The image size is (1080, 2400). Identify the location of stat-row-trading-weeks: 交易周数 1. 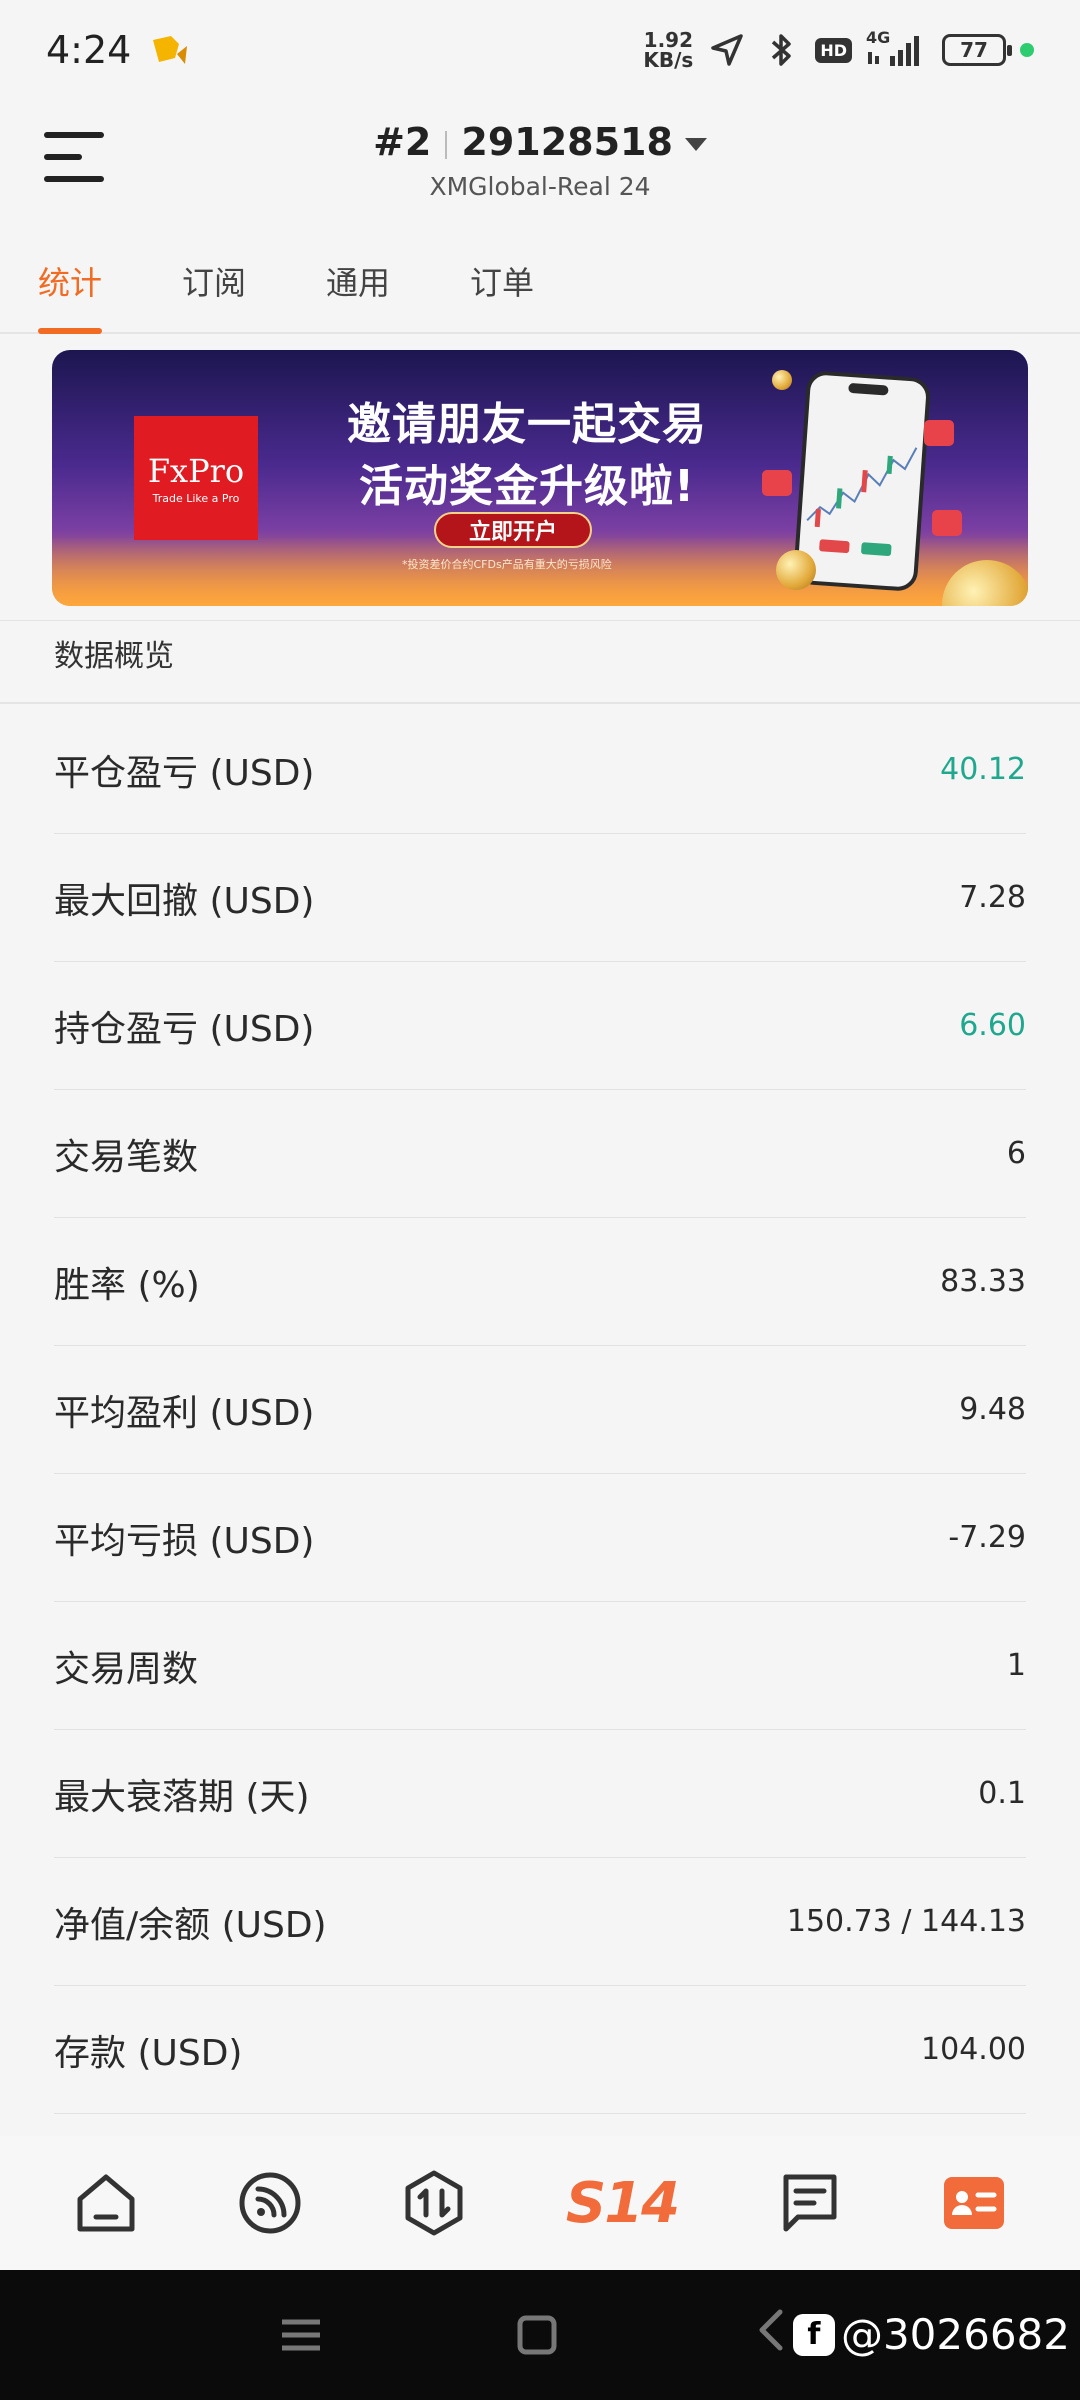
(540, 1666).